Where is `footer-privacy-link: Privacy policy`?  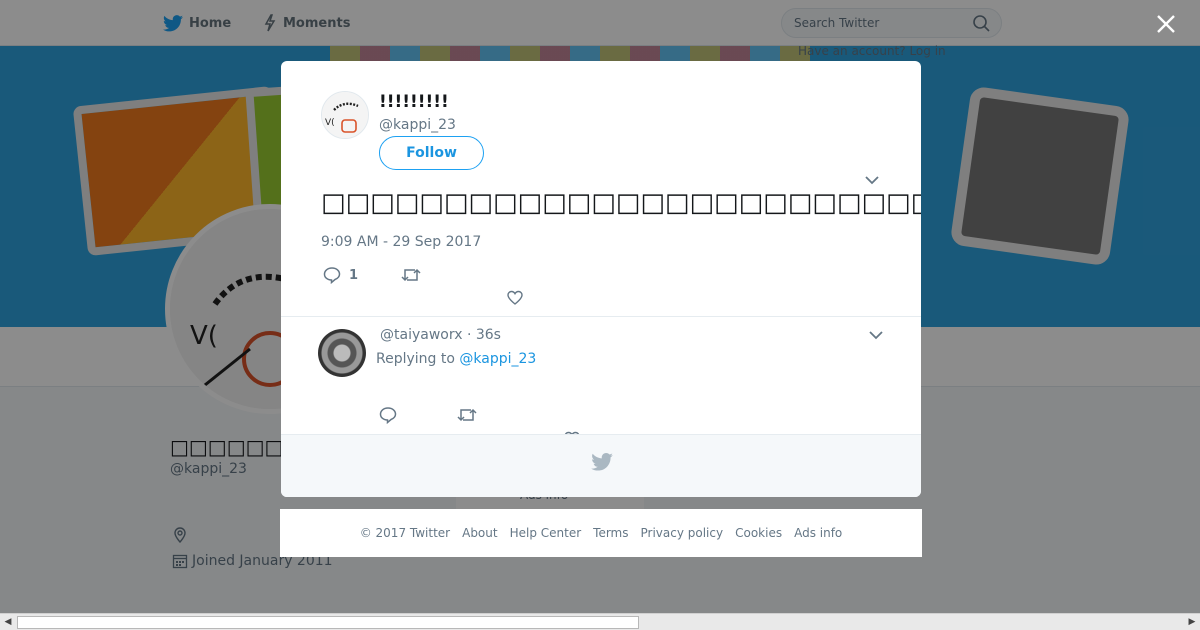
footer-privacy-link: Privacy policy is located at coordinates (682, 533).